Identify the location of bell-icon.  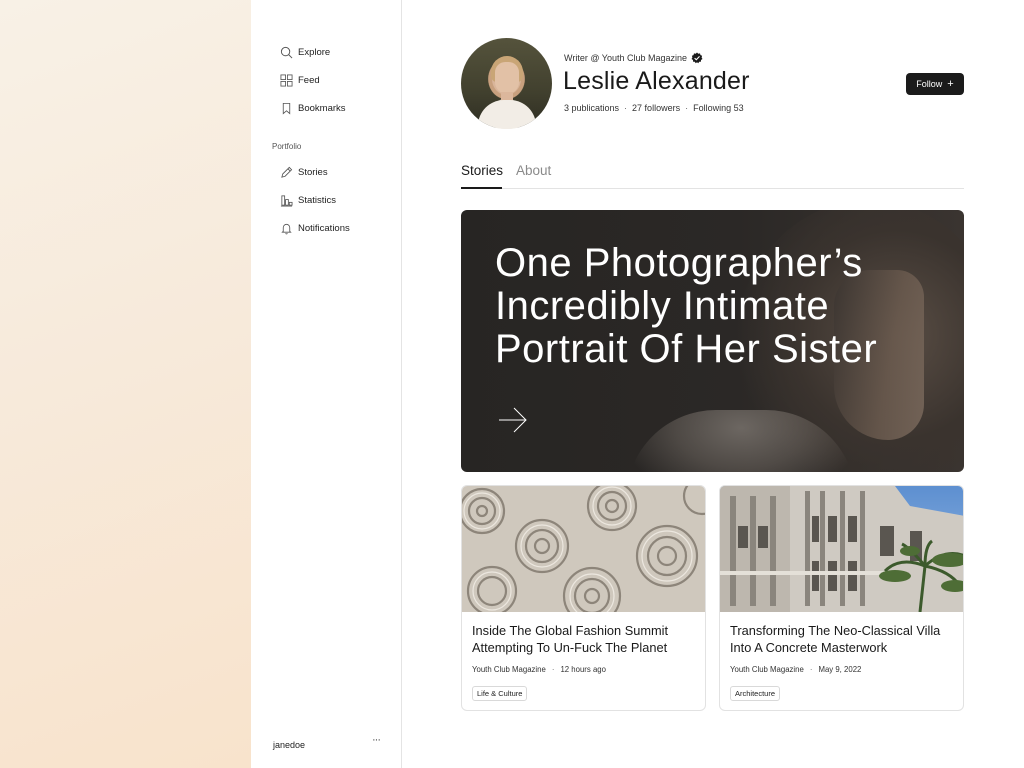
(286, 228).